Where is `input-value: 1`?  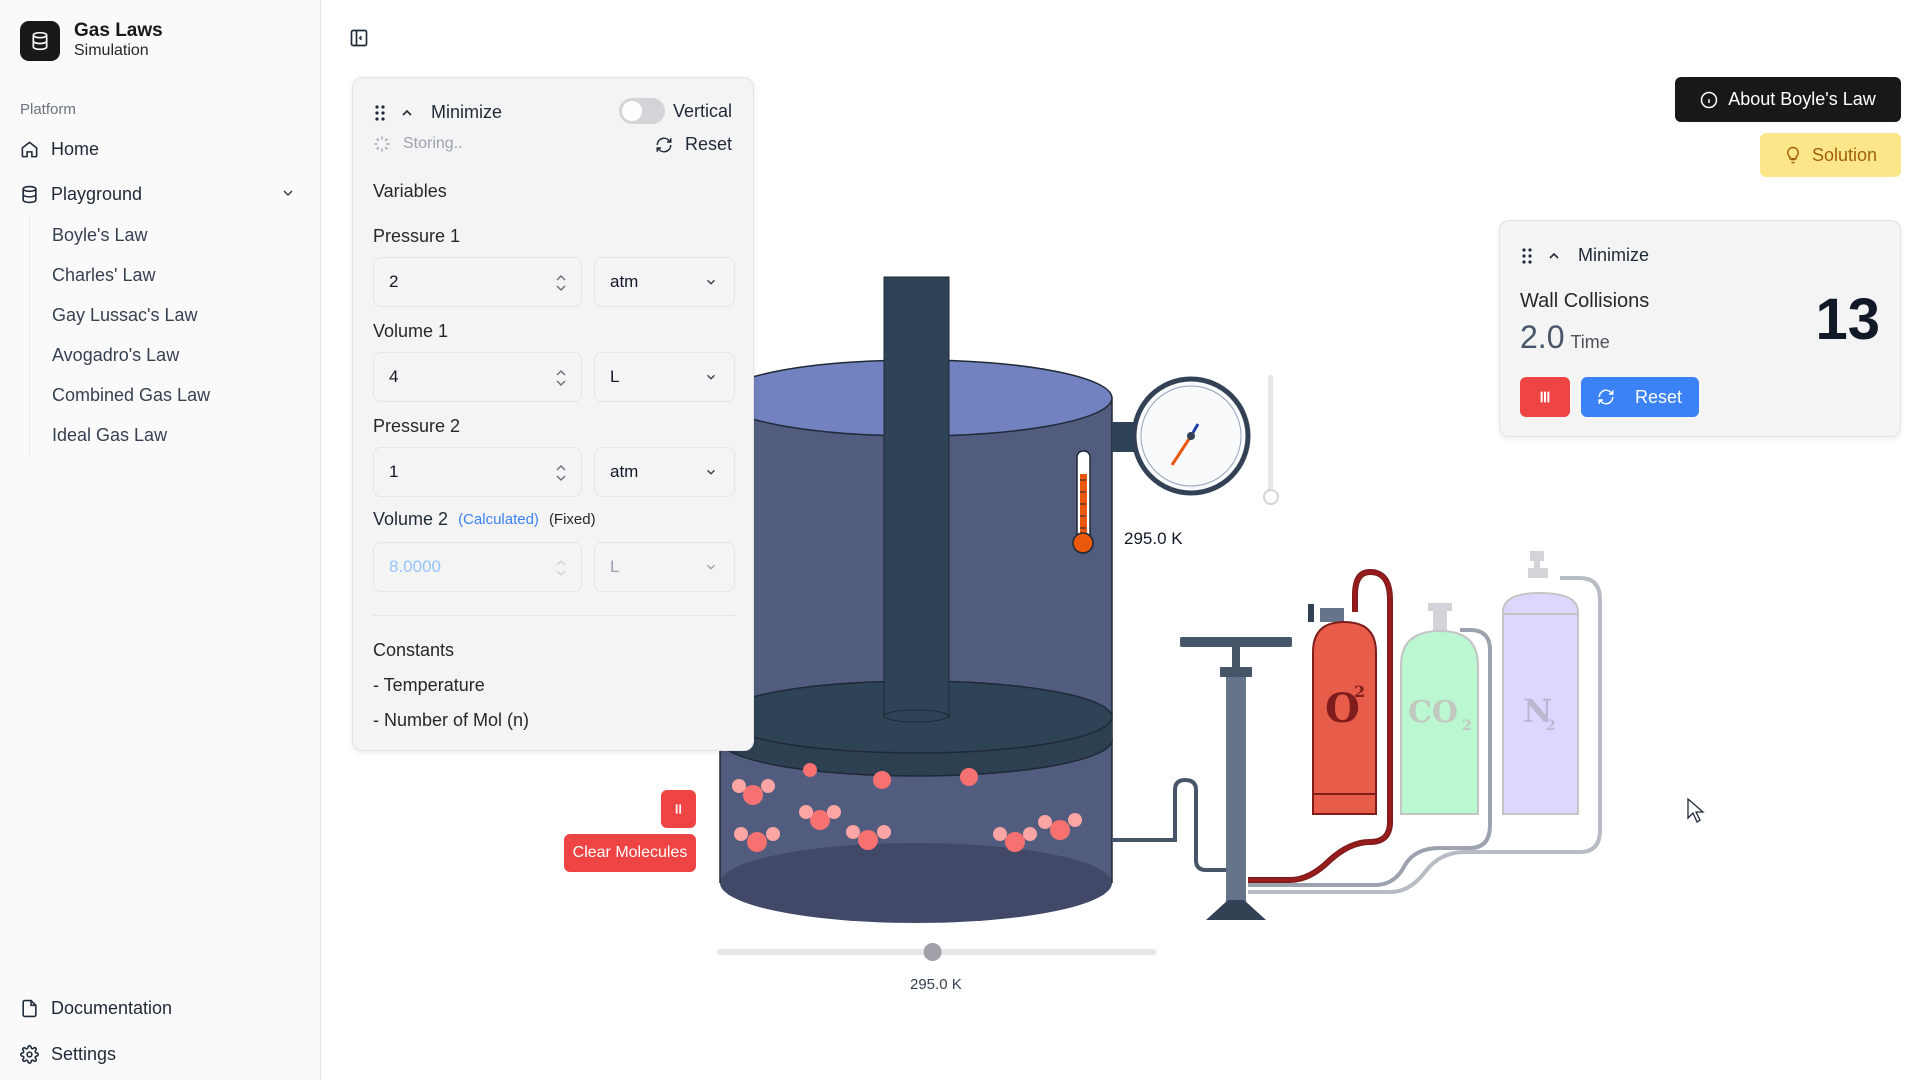
input-value: 1 is located at coordinates (394, 471).